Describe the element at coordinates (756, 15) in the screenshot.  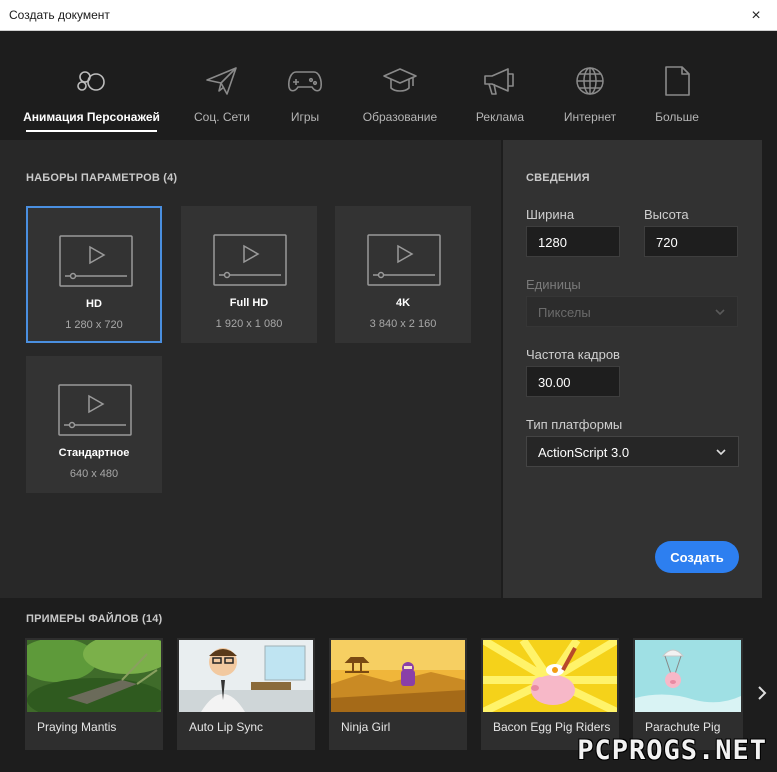
I see `close-icon: ×` at that location.